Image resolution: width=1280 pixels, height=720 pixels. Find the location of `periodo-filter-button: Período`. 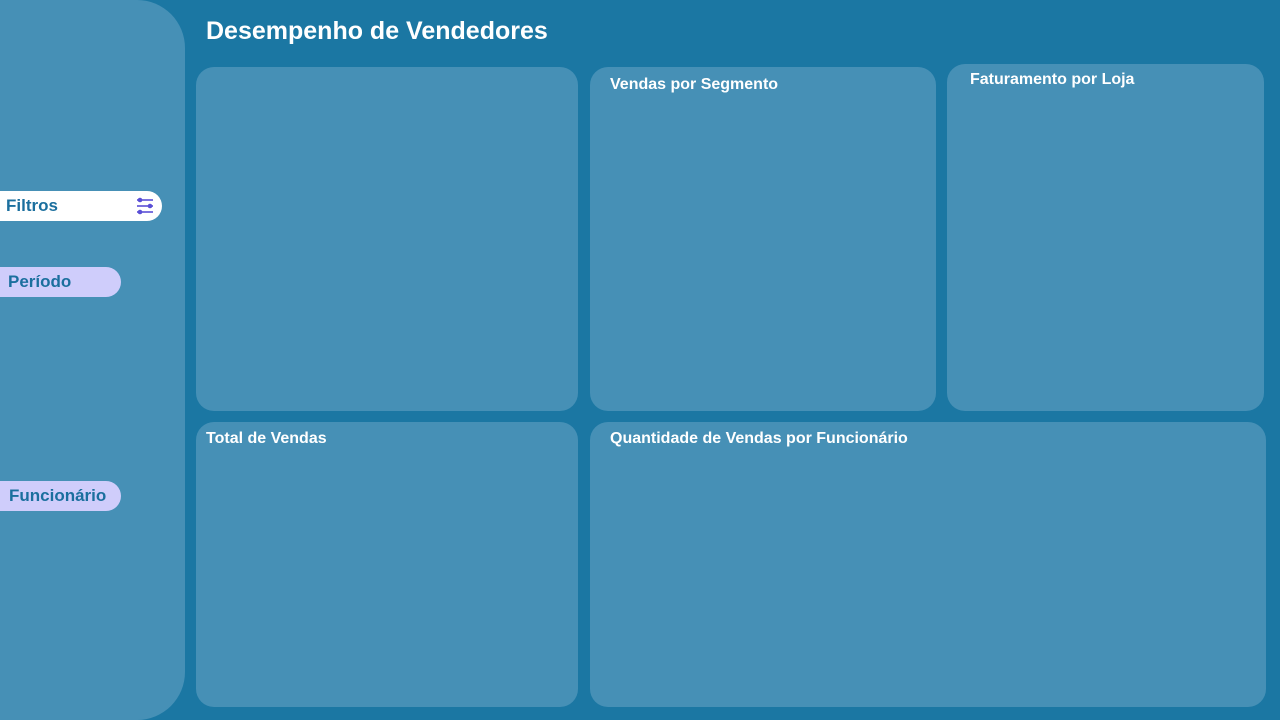

periodo-filter-button: Período is located at coordinates (60, 282).